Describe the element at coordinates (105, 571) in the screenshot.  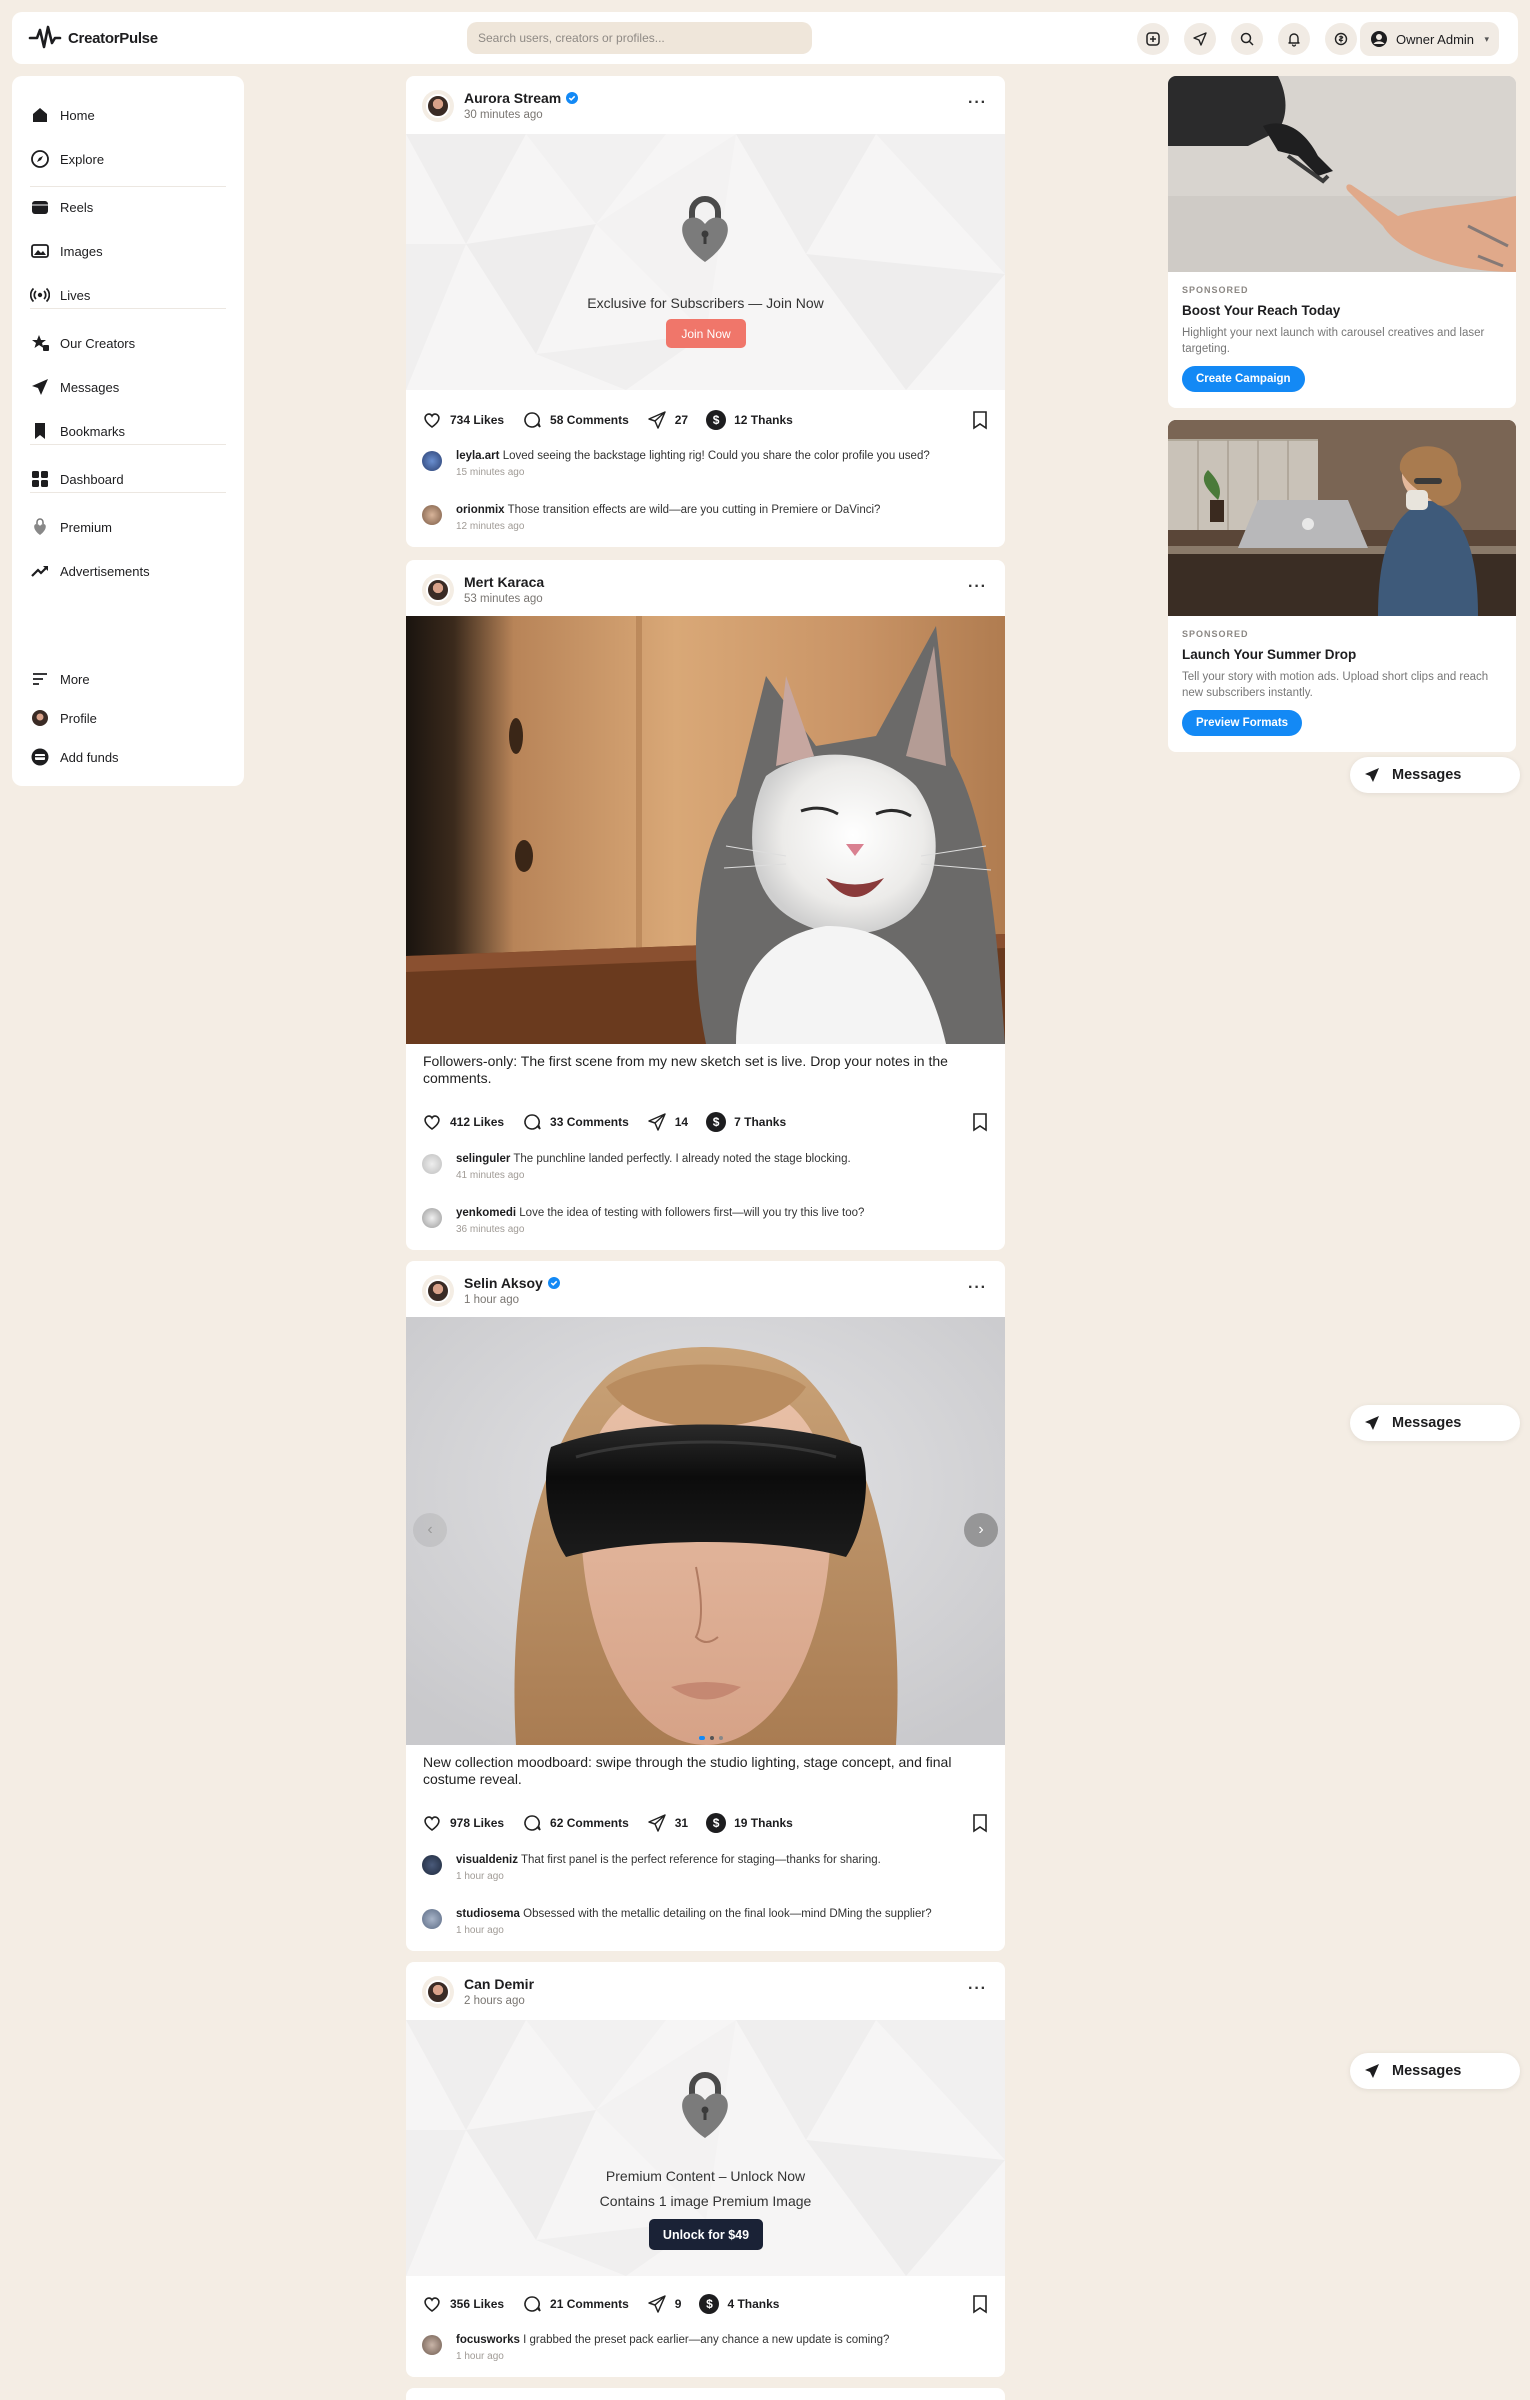
I see `sidebar-item-label: Advertisements` at that location.